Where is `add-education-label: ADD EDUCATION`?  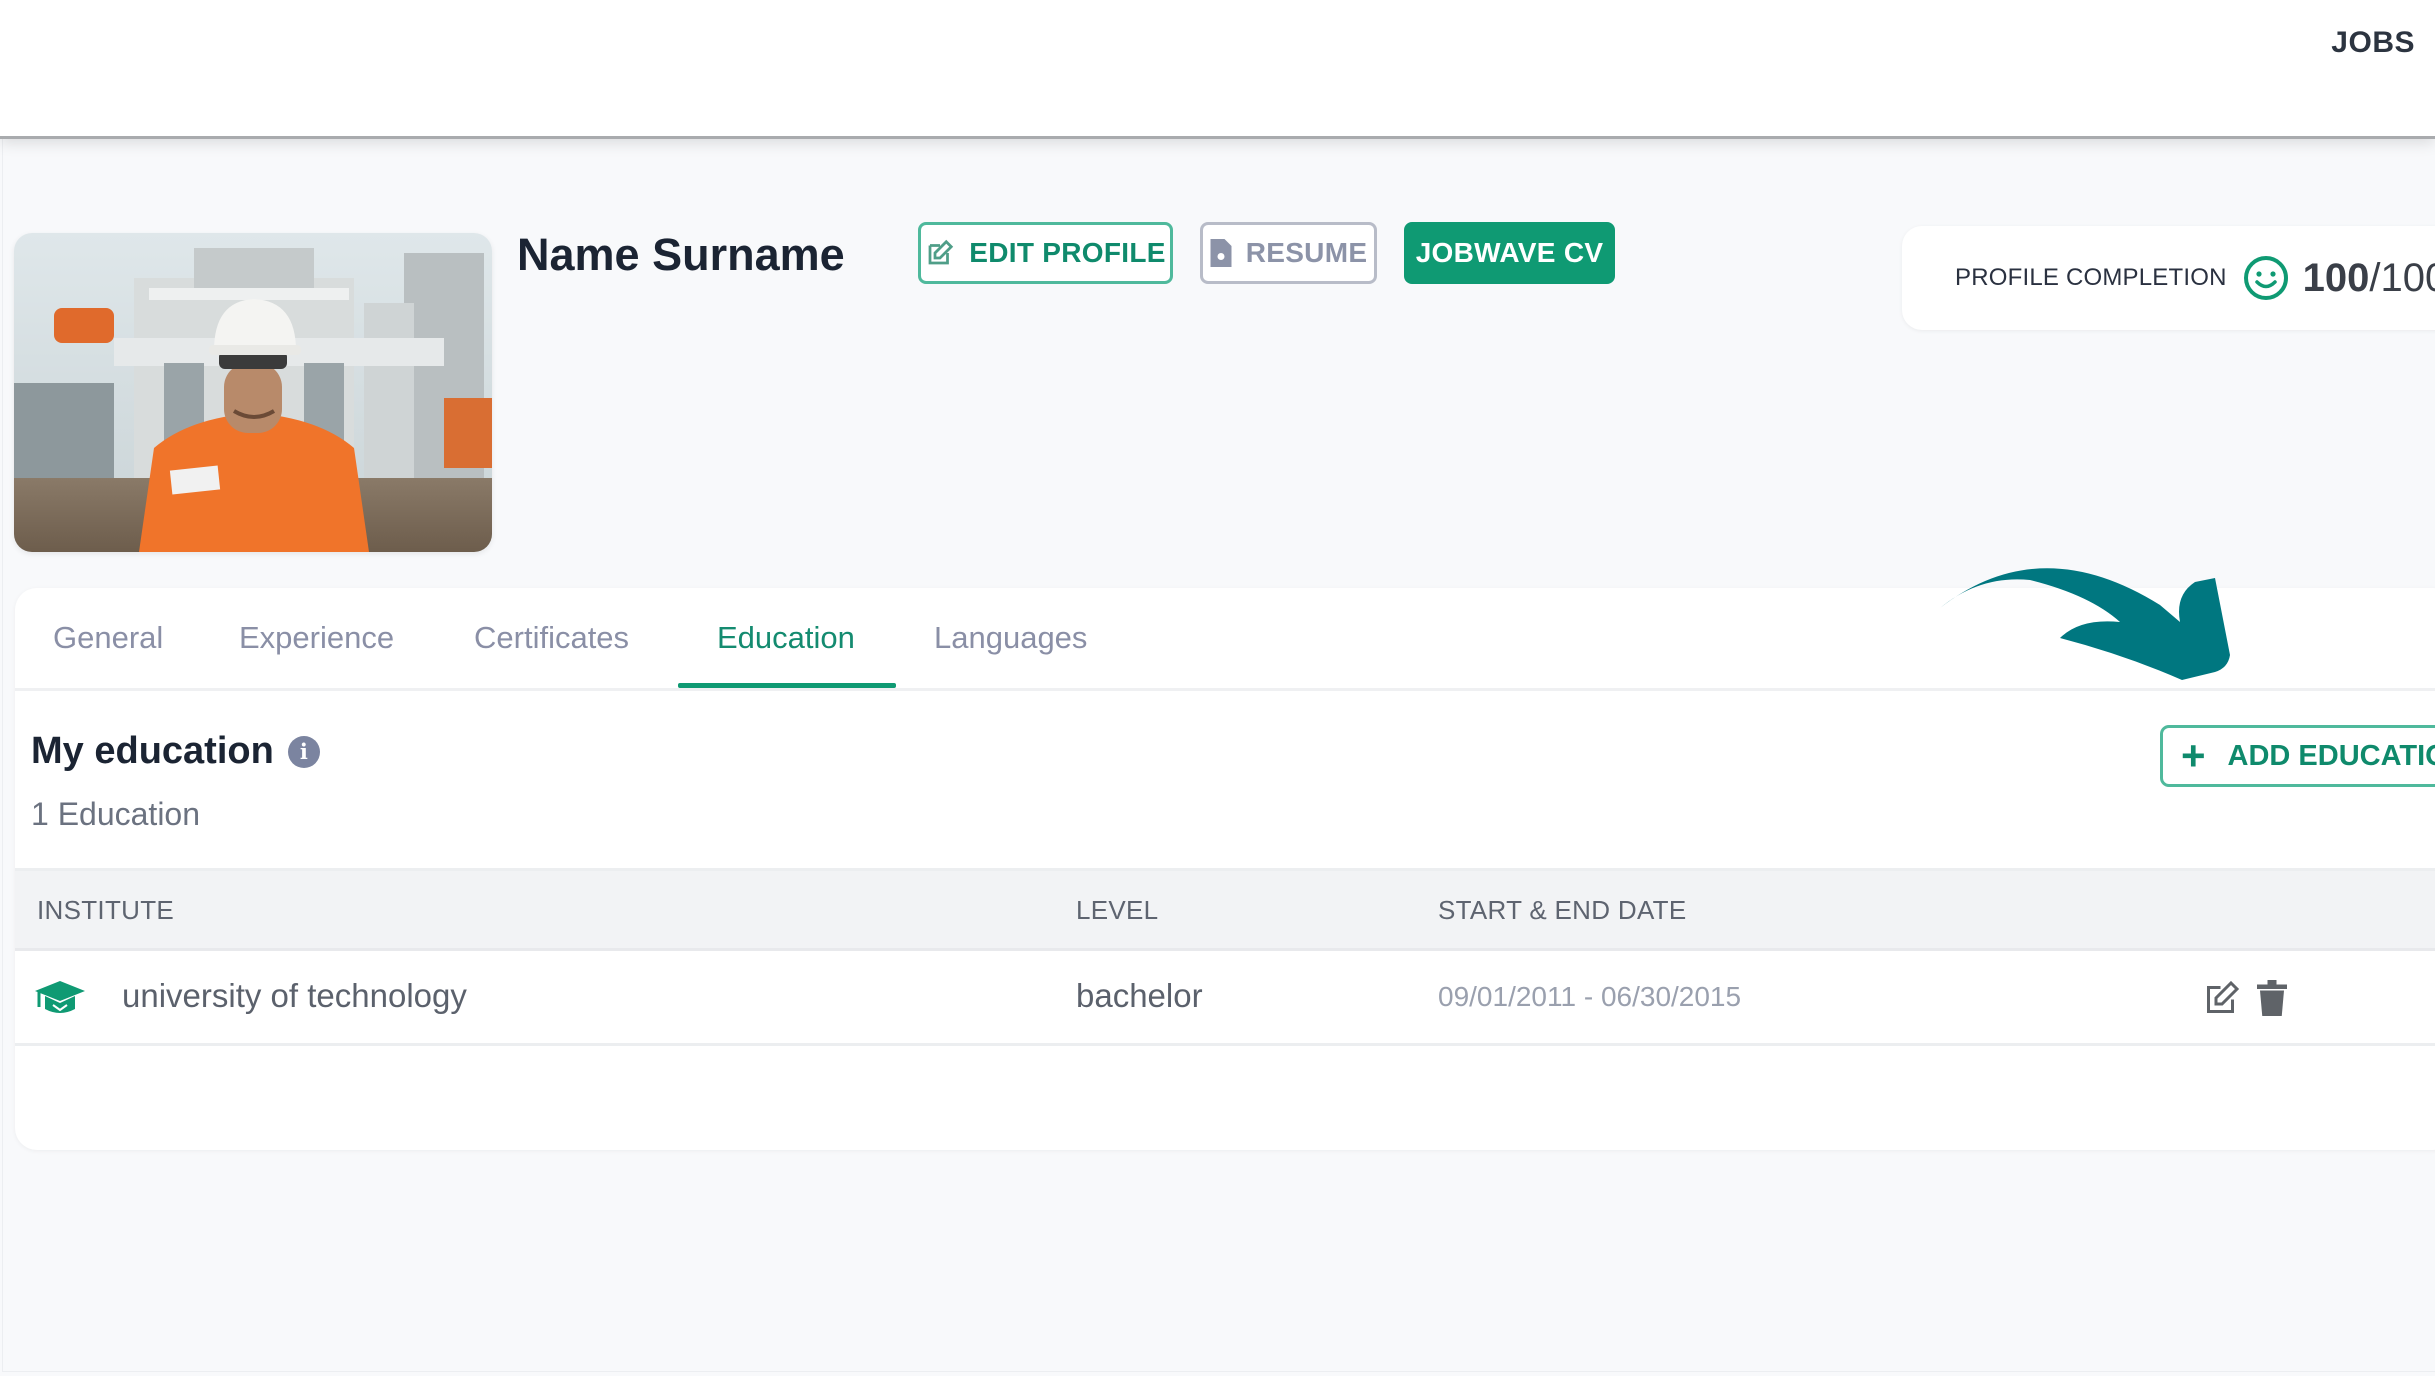
add-education-label: ADD EDUCATION is located at coordinates (2331, 755).